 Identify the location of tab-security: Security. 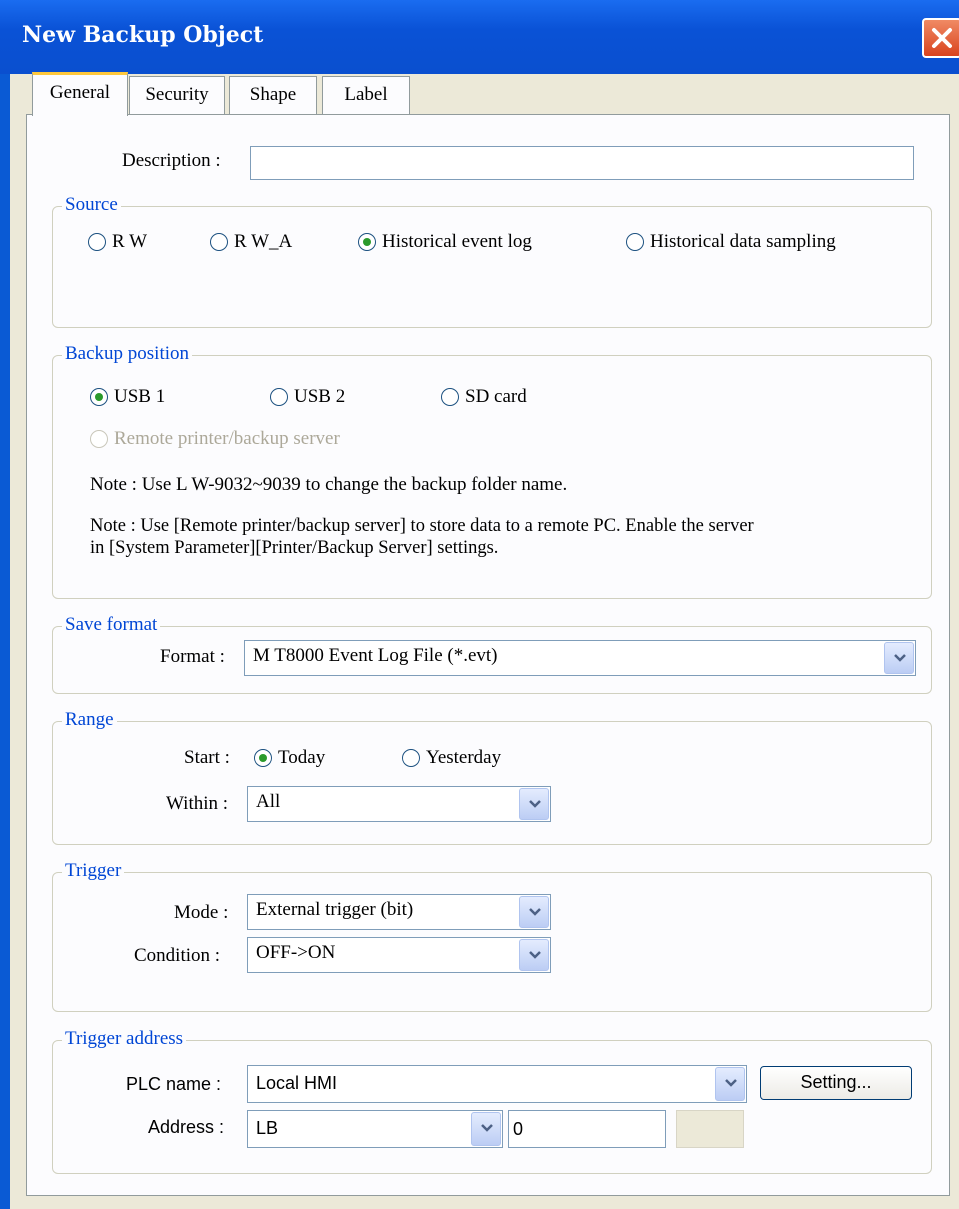
(177, 95).